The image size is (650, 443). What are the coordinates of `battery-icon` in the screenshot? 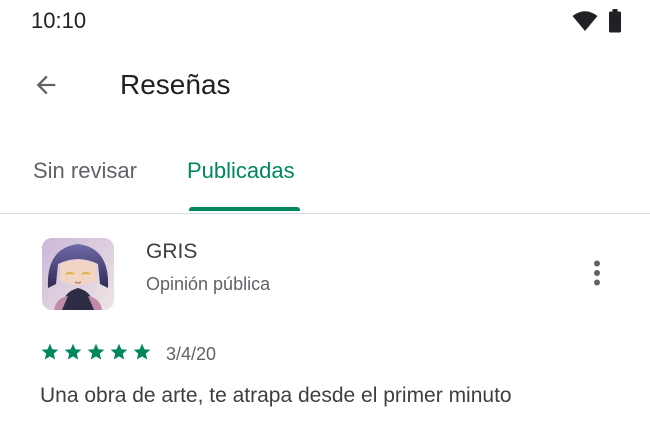 It's located at (615, 23).